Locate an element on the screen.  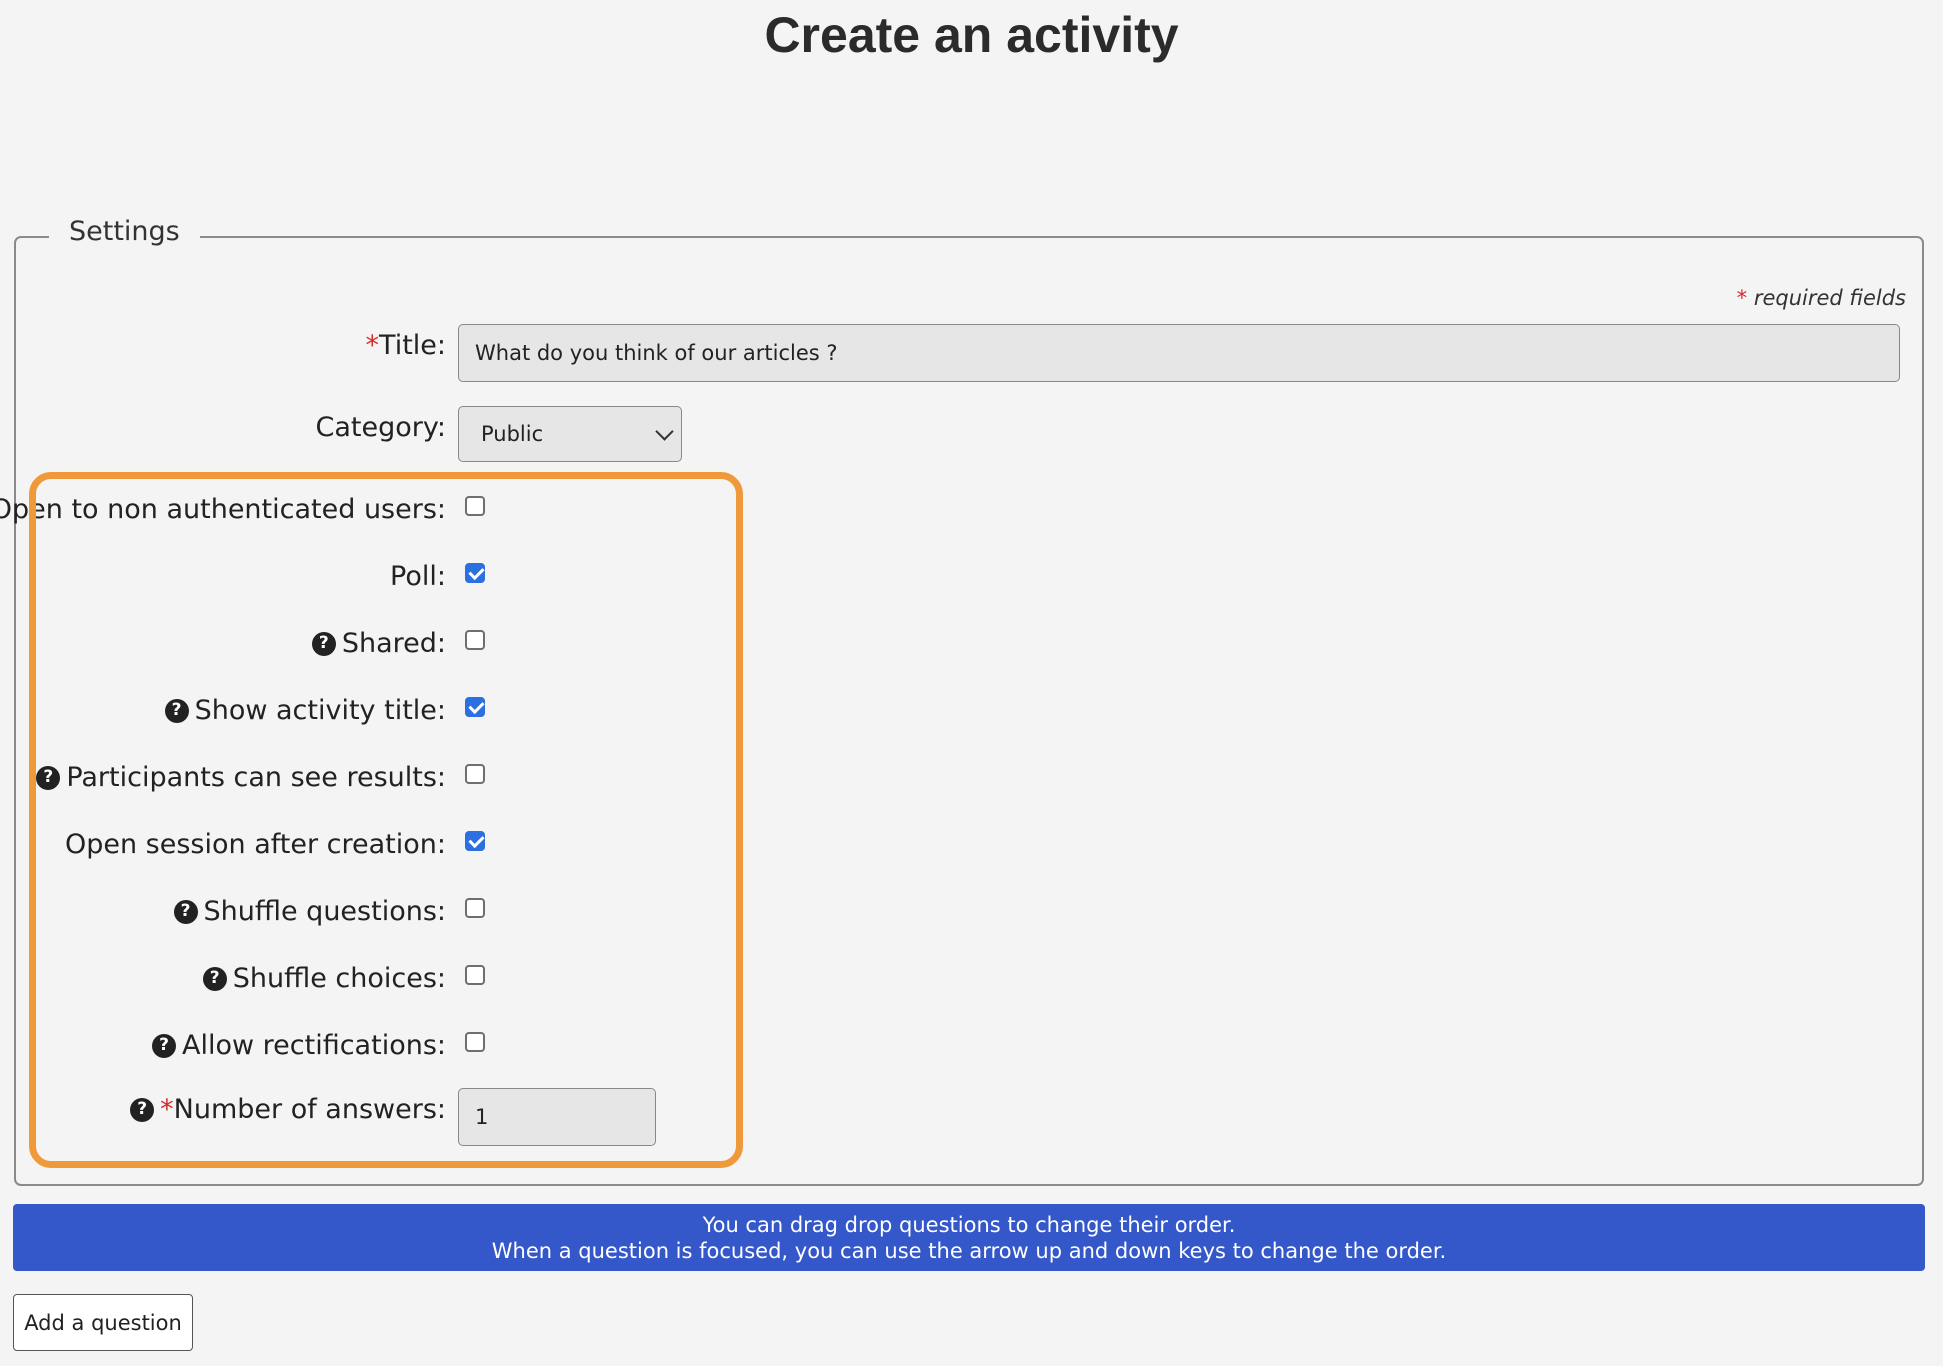
option-label-text: Shuffle questions: is located at coordinates (324, 911).